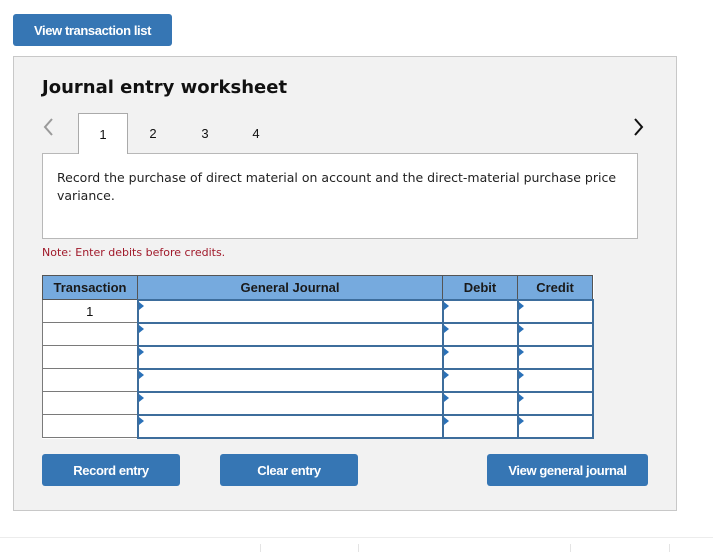 The width and height of the screenshot is (713, 552). Describe the element at coordinates (639, 127) in the screenshot. I see `chevron-right-icon` at that location.